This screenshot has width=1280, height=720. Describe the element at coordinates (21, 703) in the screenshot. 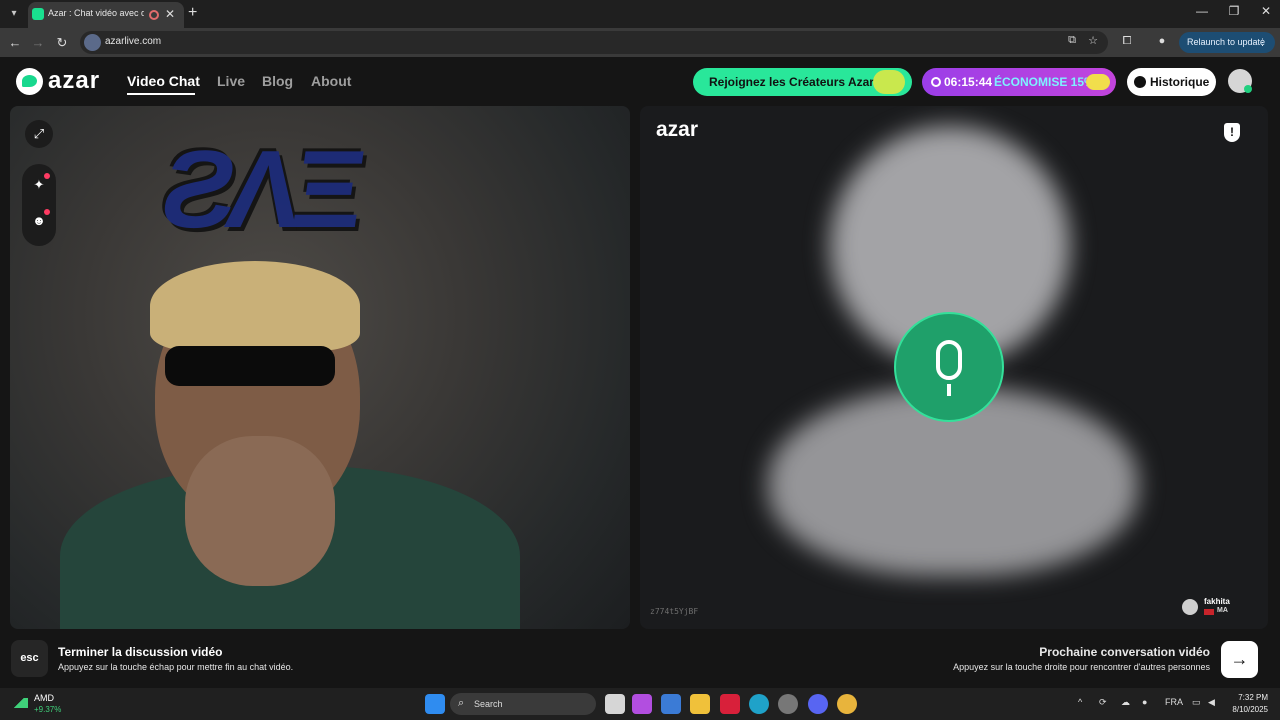

I see `stock-chart-icon` at that location.